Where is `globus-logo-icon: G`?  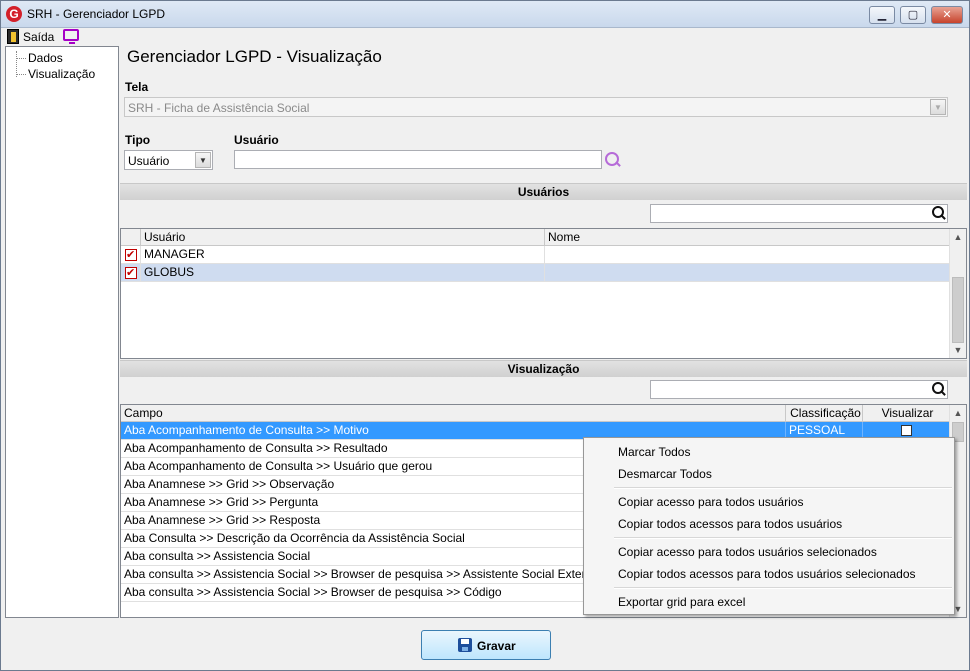 globus-logo-icon: G is located at coordinates (14, 14).